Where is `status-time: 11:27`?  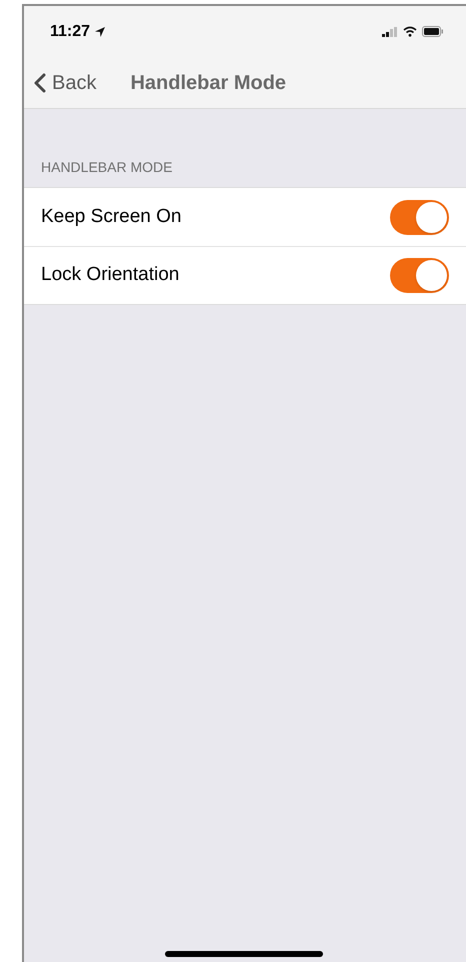 status-time: 11:27 is located at coordinates (70, 32).